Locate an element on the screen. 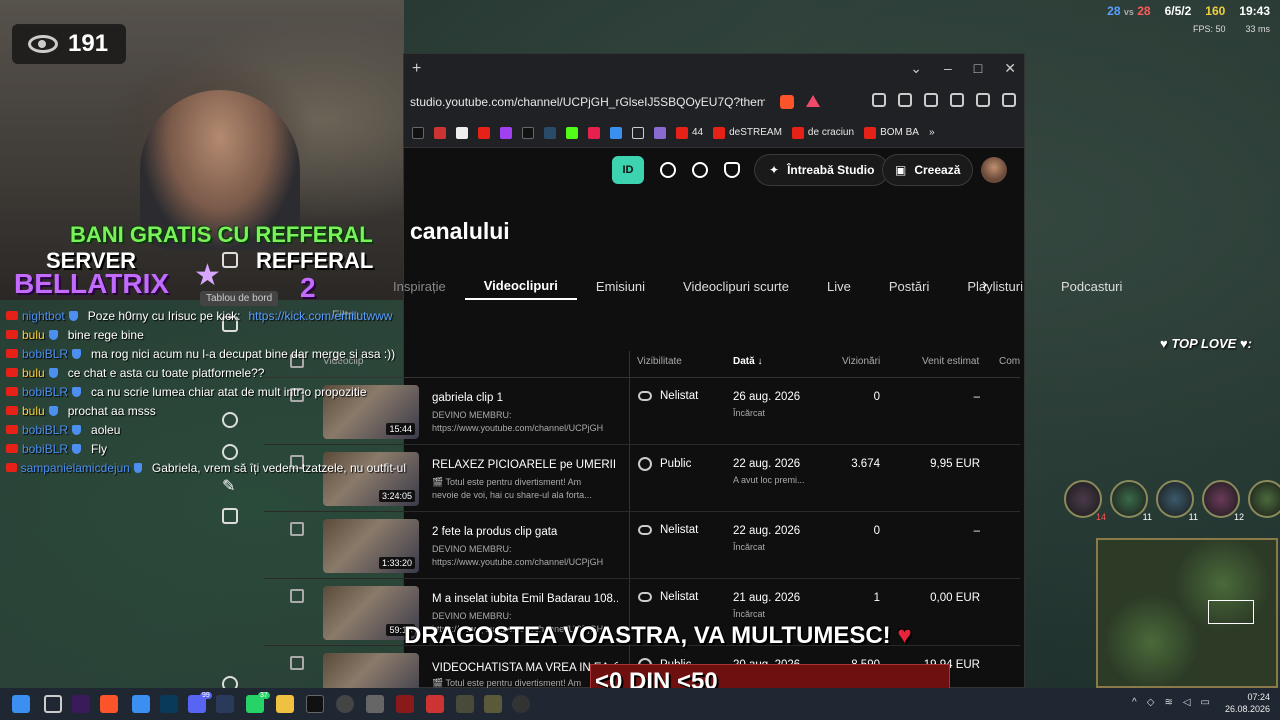 The width and height of the screenshot is (1280, 720). dashboard-icon is located at coordinates (230, 260).